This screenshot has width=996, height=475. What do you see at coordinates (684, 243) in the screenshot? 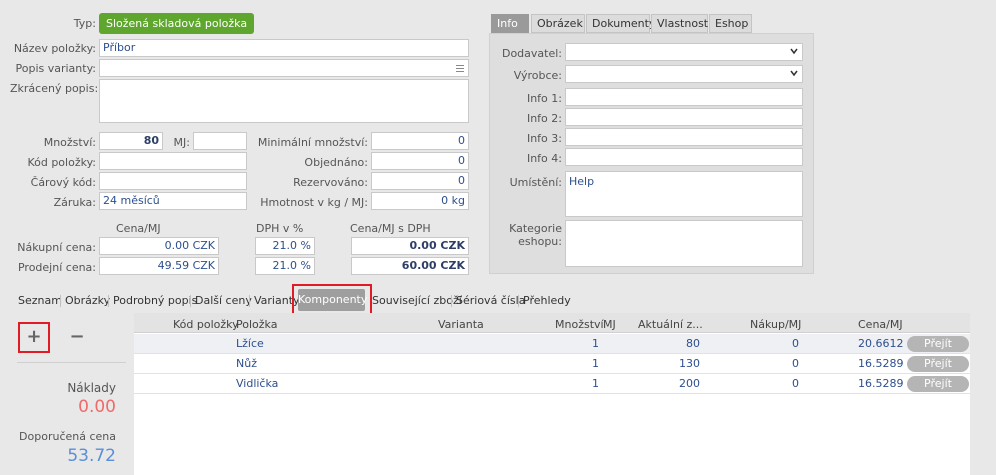
I see `eshop-category-field` at bounding box center [684, 243].